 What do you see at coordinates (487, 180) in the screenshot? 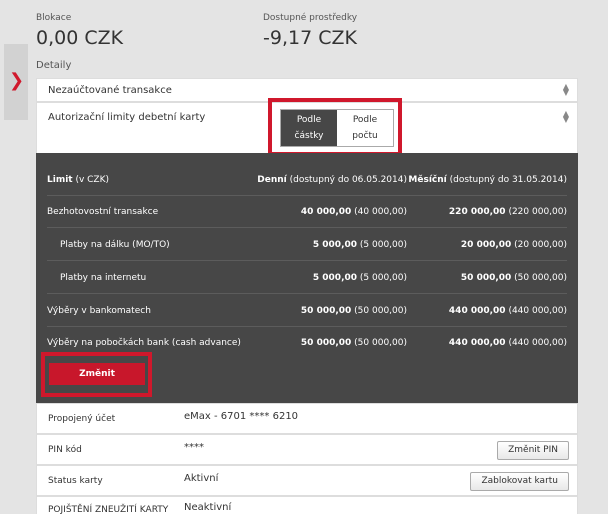
I see `header-monthly: Měsíční (dostupný do 31.05.2014)` at bounding box center [487, 180].